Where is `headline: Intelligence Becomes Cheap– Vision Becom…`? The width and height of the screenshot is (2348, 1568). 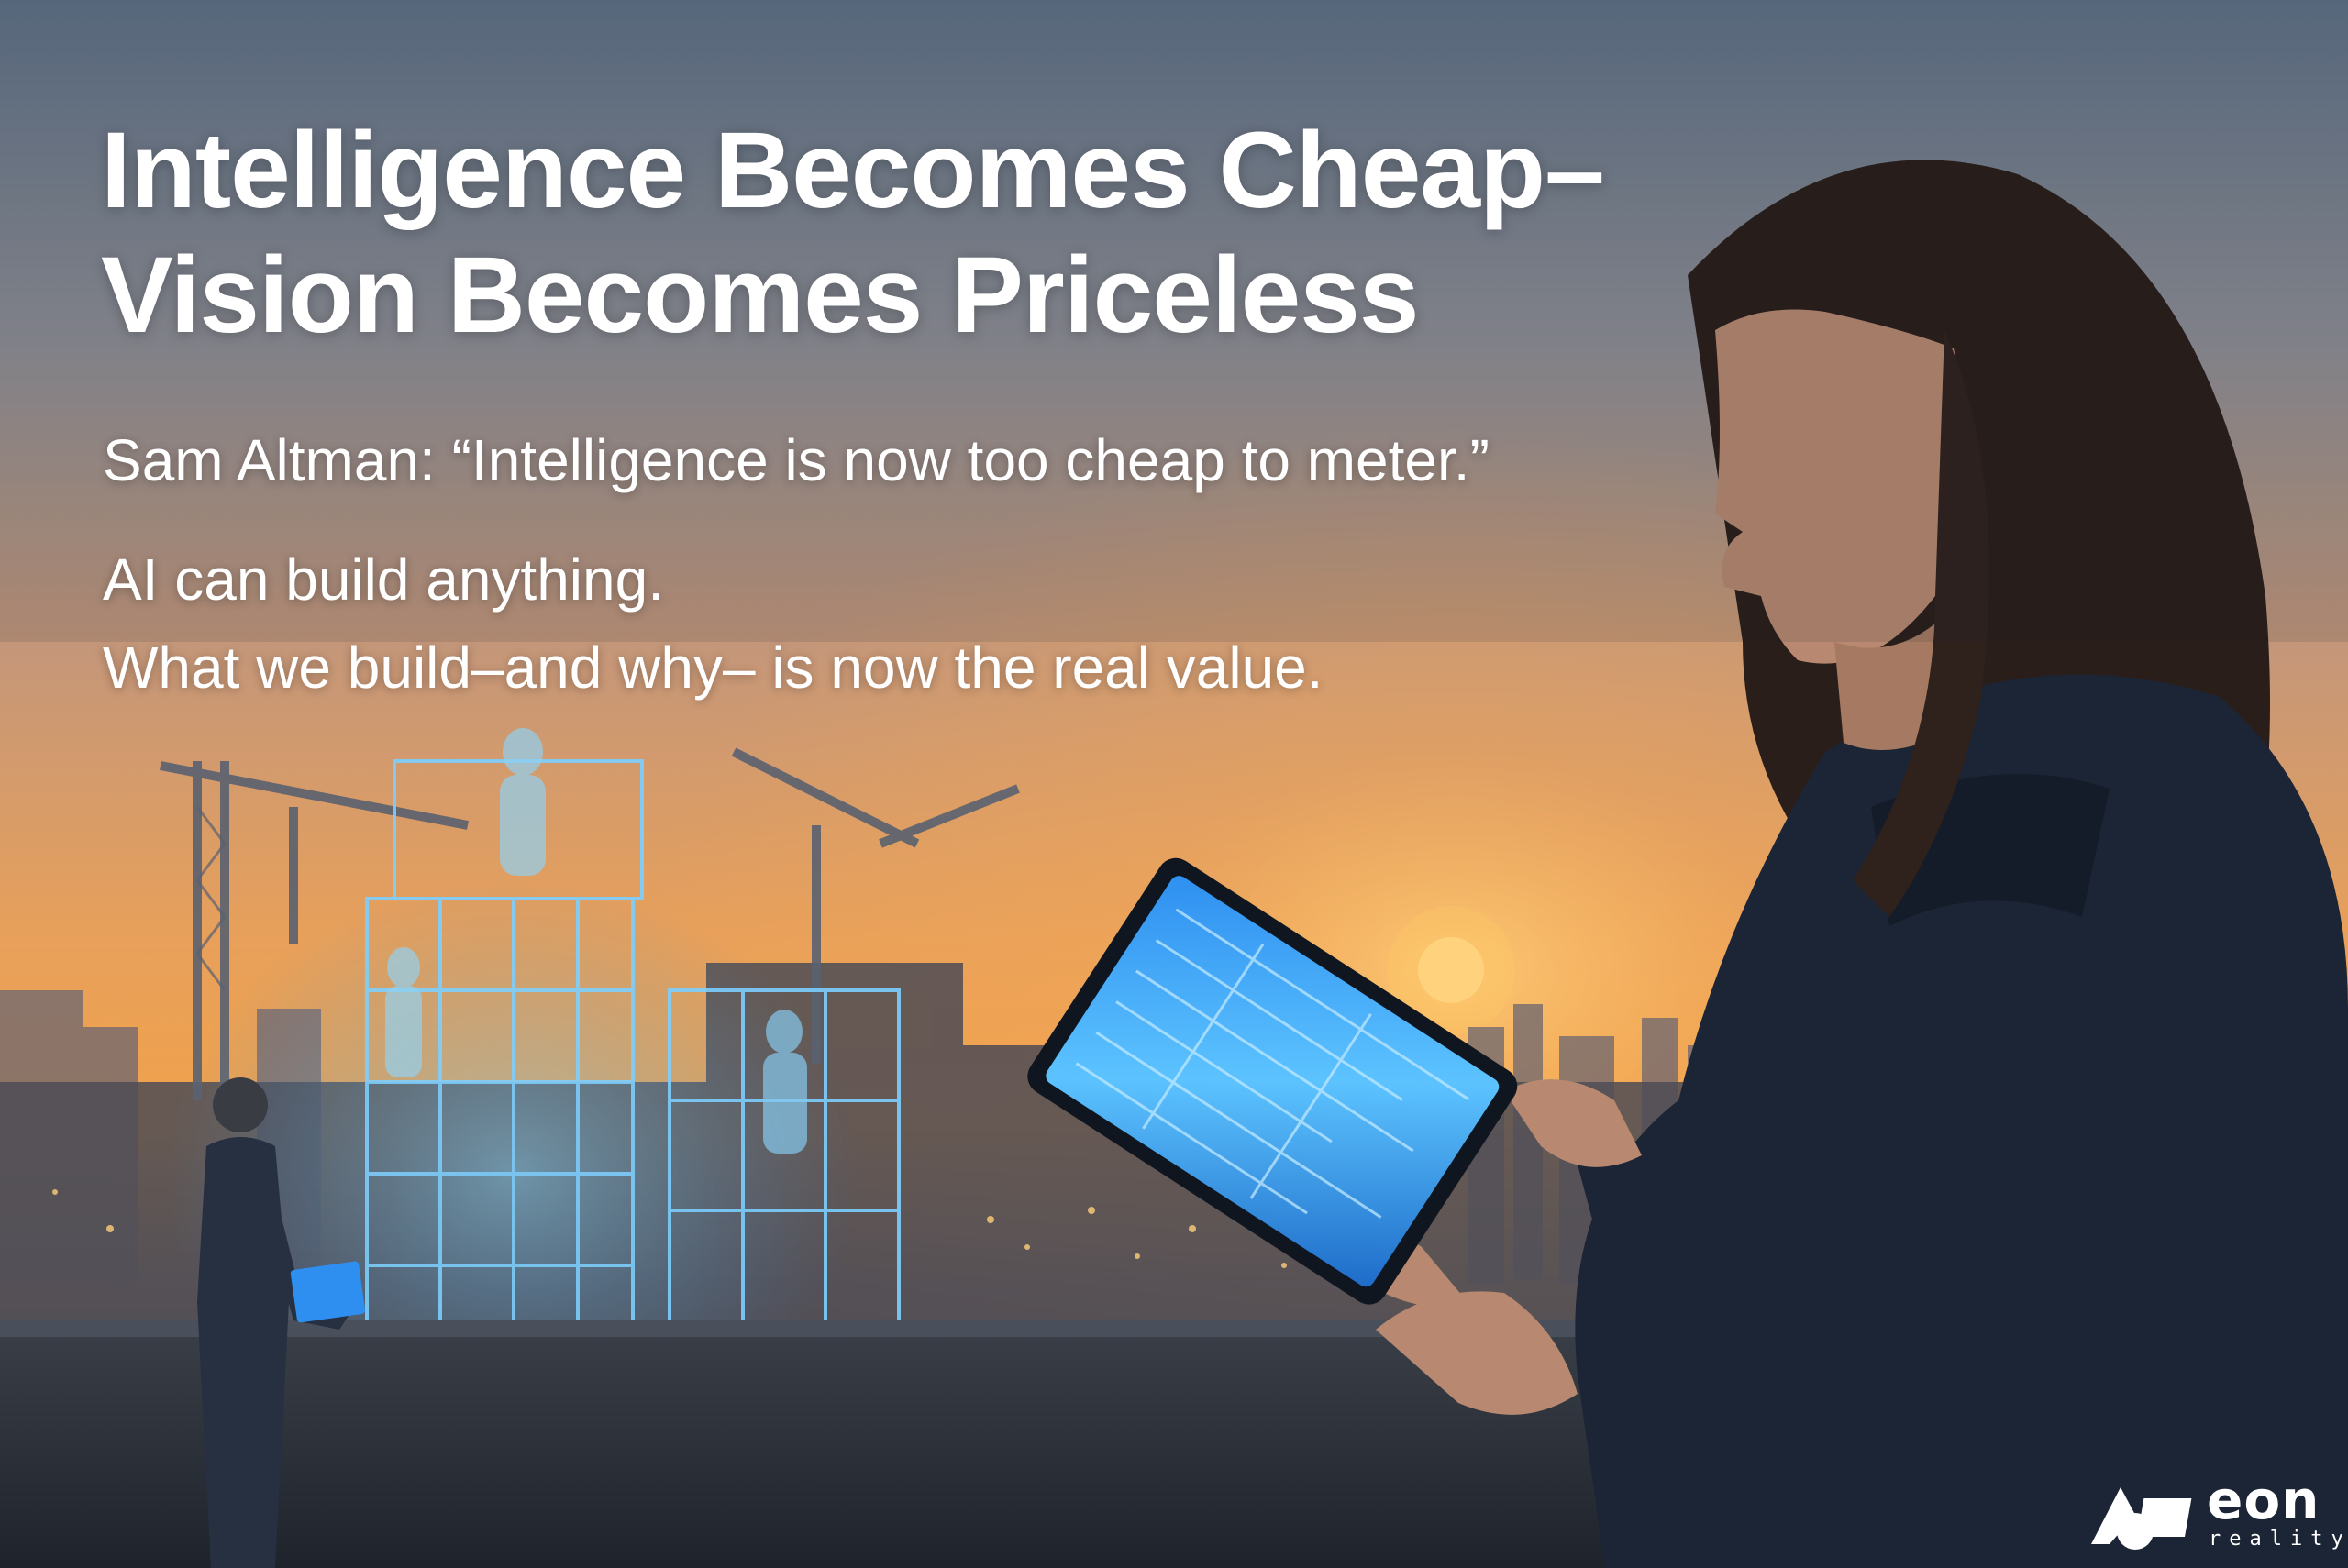
headline: Intelligence Becomes Cheap– Vision Becom… is located at coordinates (972, 233).